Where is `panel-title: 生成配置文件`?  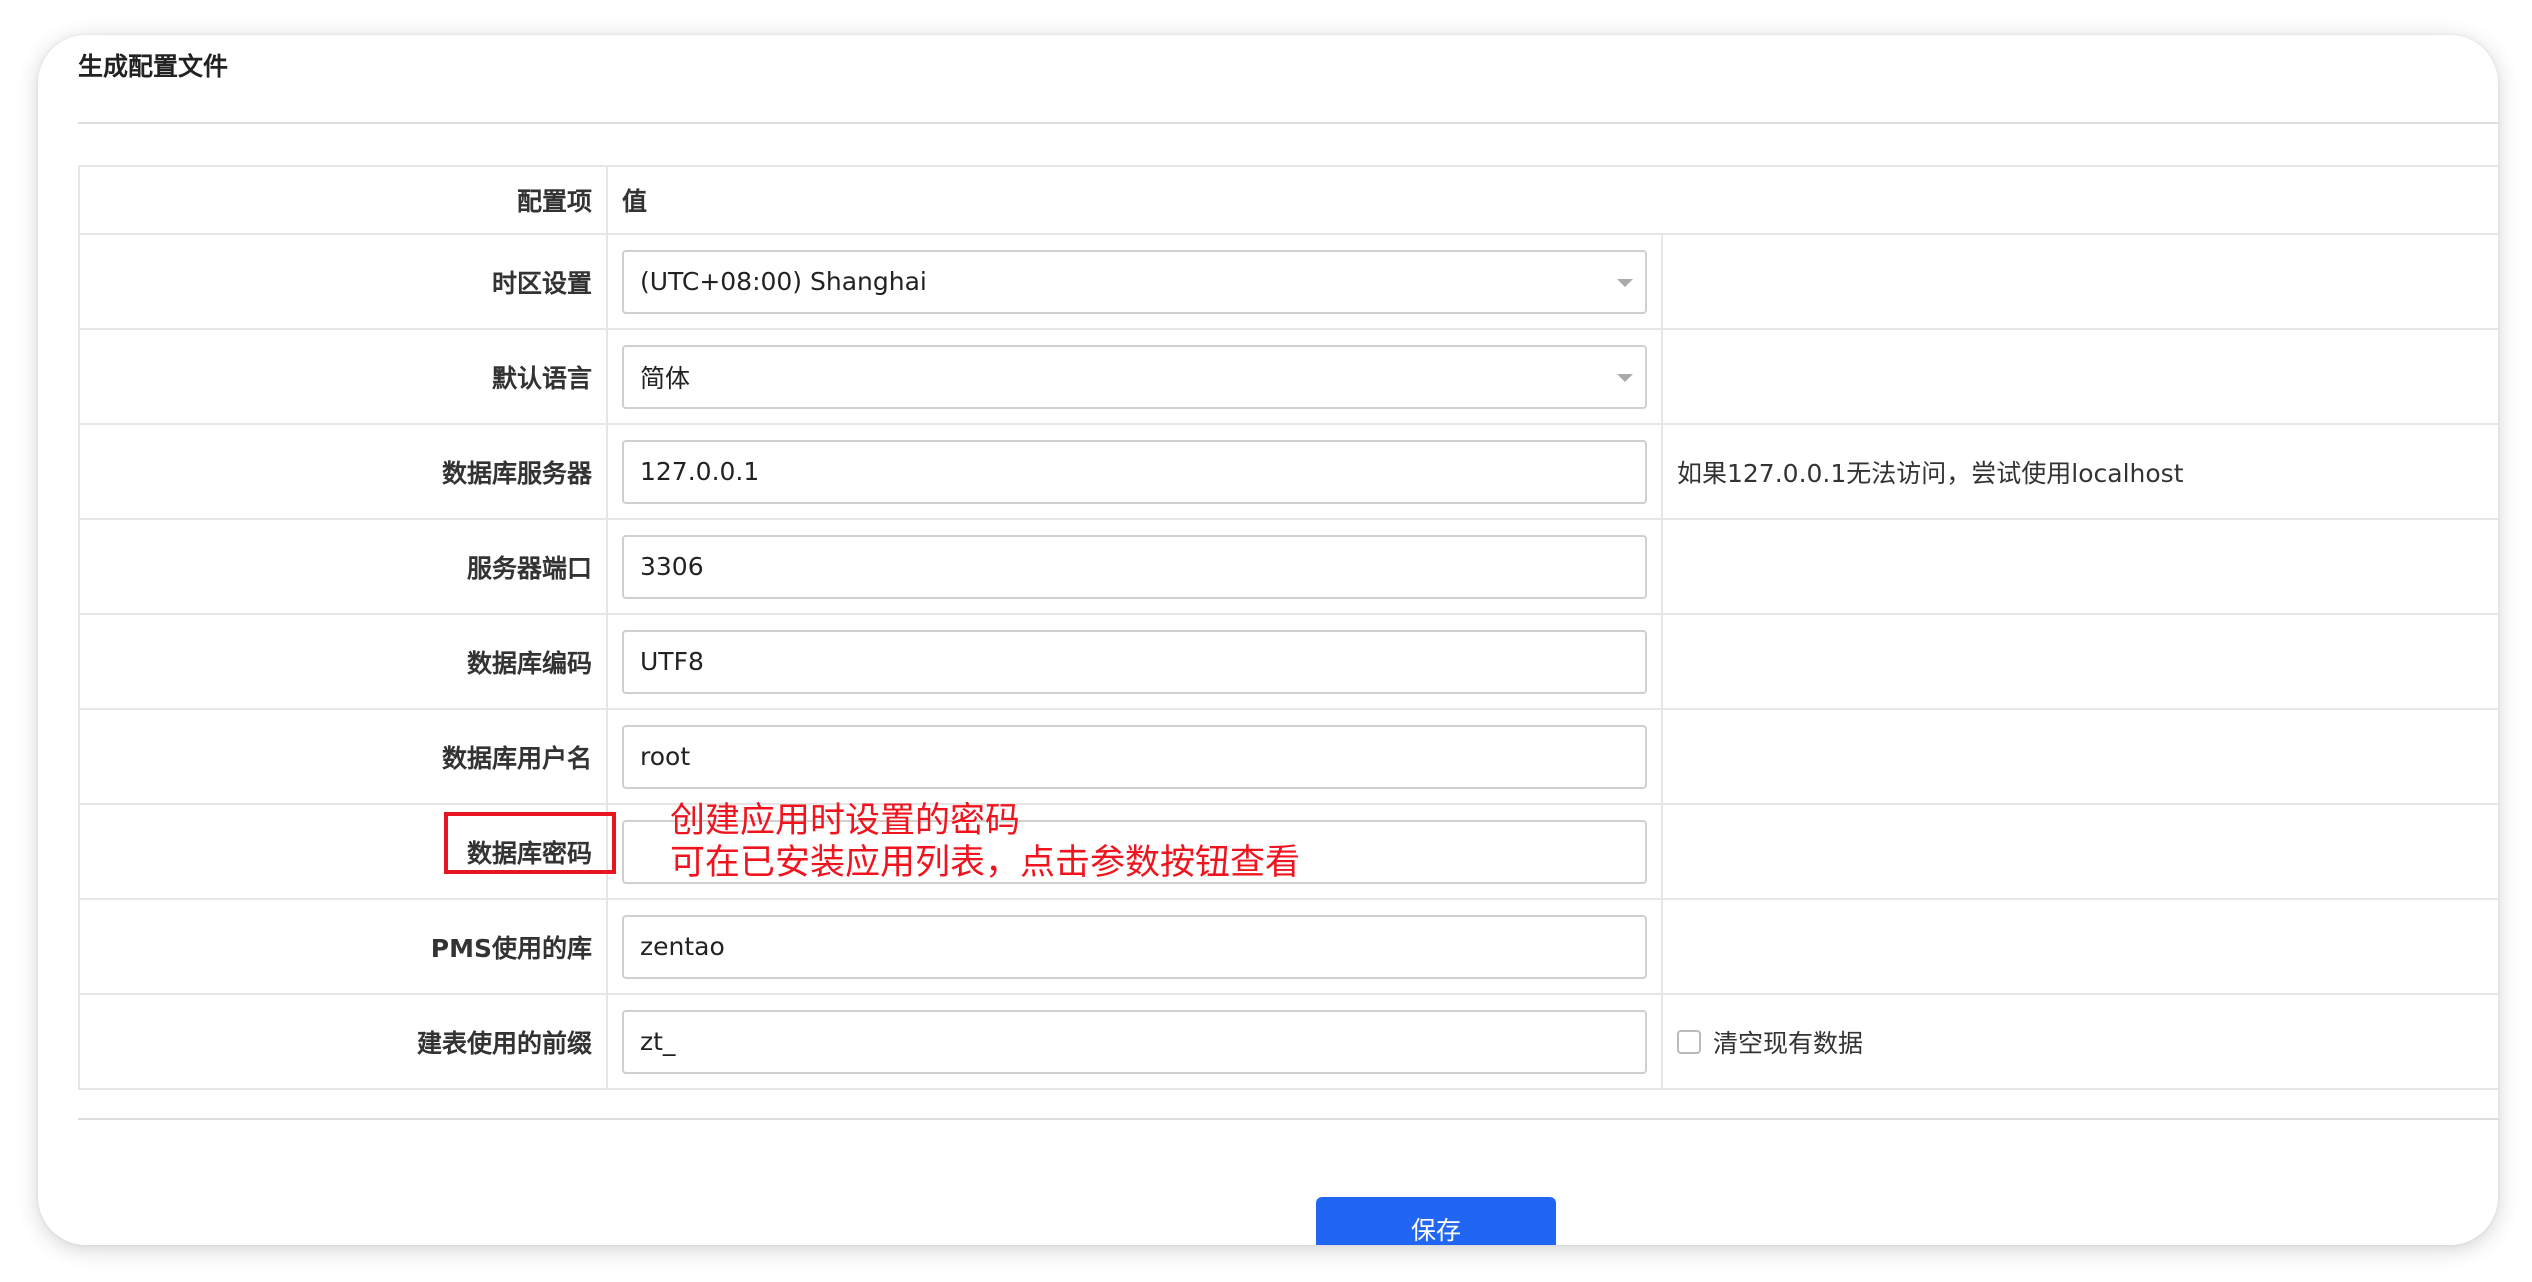 panel-title: 生成配置文件 is located at coordinates (153, 66).